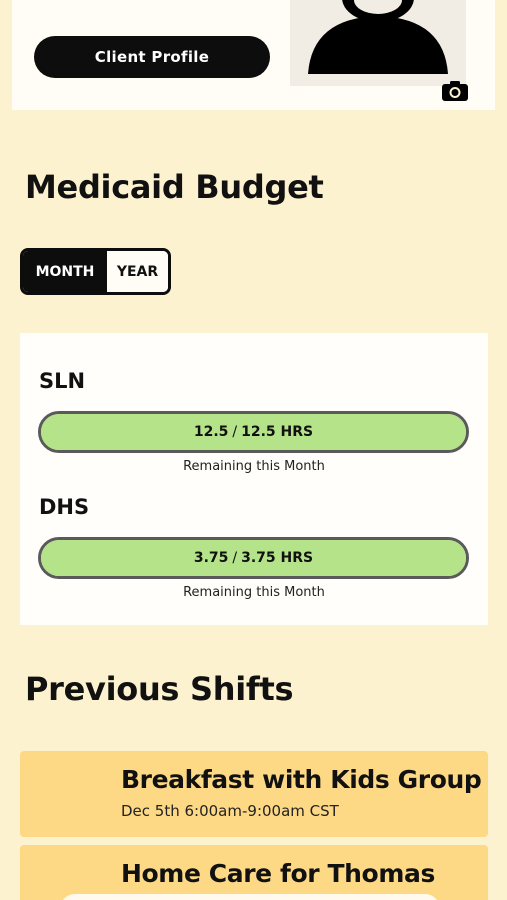 This screenshot has height=900, width=507. I want to click on budget-title: Medicaid Budget, so click(174, 187).